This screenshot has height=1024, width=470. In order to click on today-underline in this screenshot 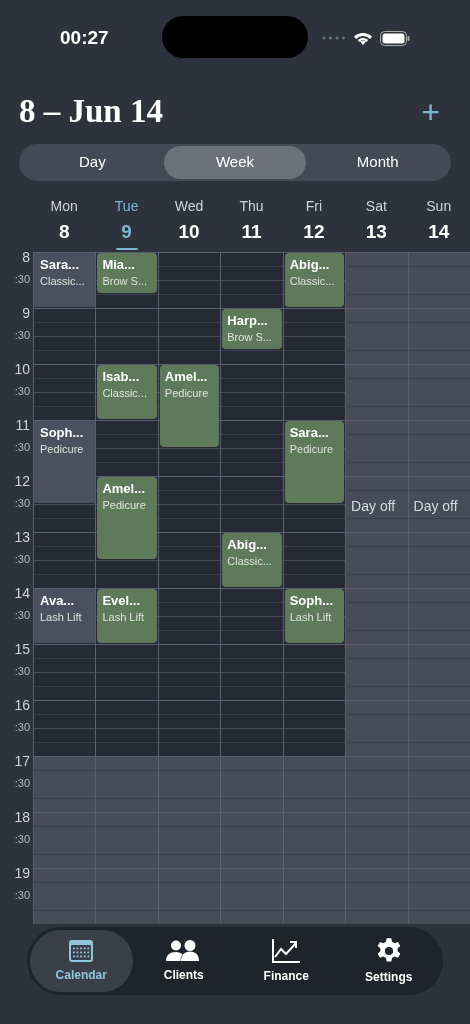, I will do `click(126, 248)`.